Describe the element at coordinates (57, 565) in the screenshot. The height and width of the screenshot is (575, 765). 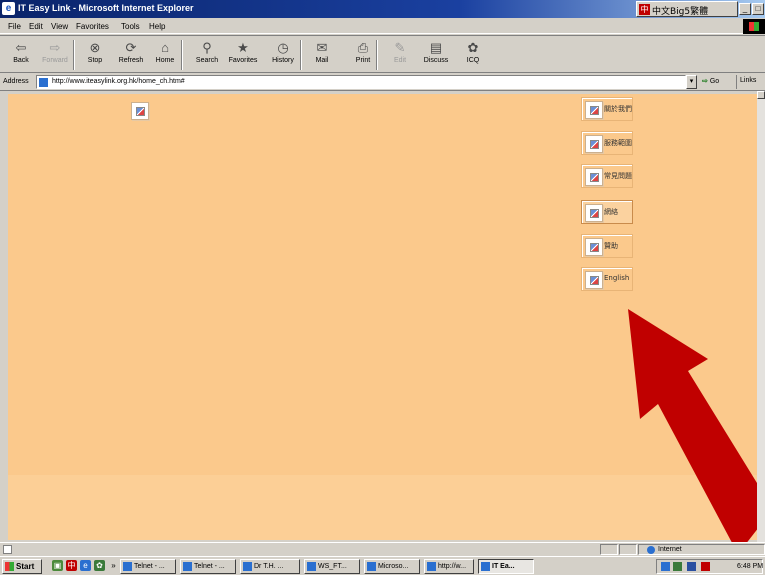
I see `quicklaunch-desktop-icon: ▣` at that location.